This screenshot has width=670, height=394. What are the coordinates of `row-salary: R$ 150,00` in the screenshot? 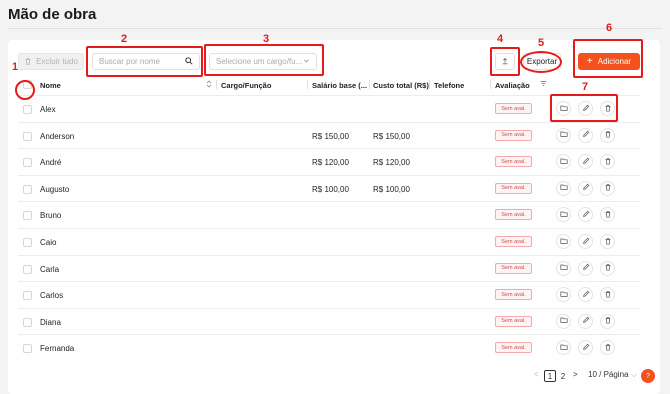 It's located at (330, 136).